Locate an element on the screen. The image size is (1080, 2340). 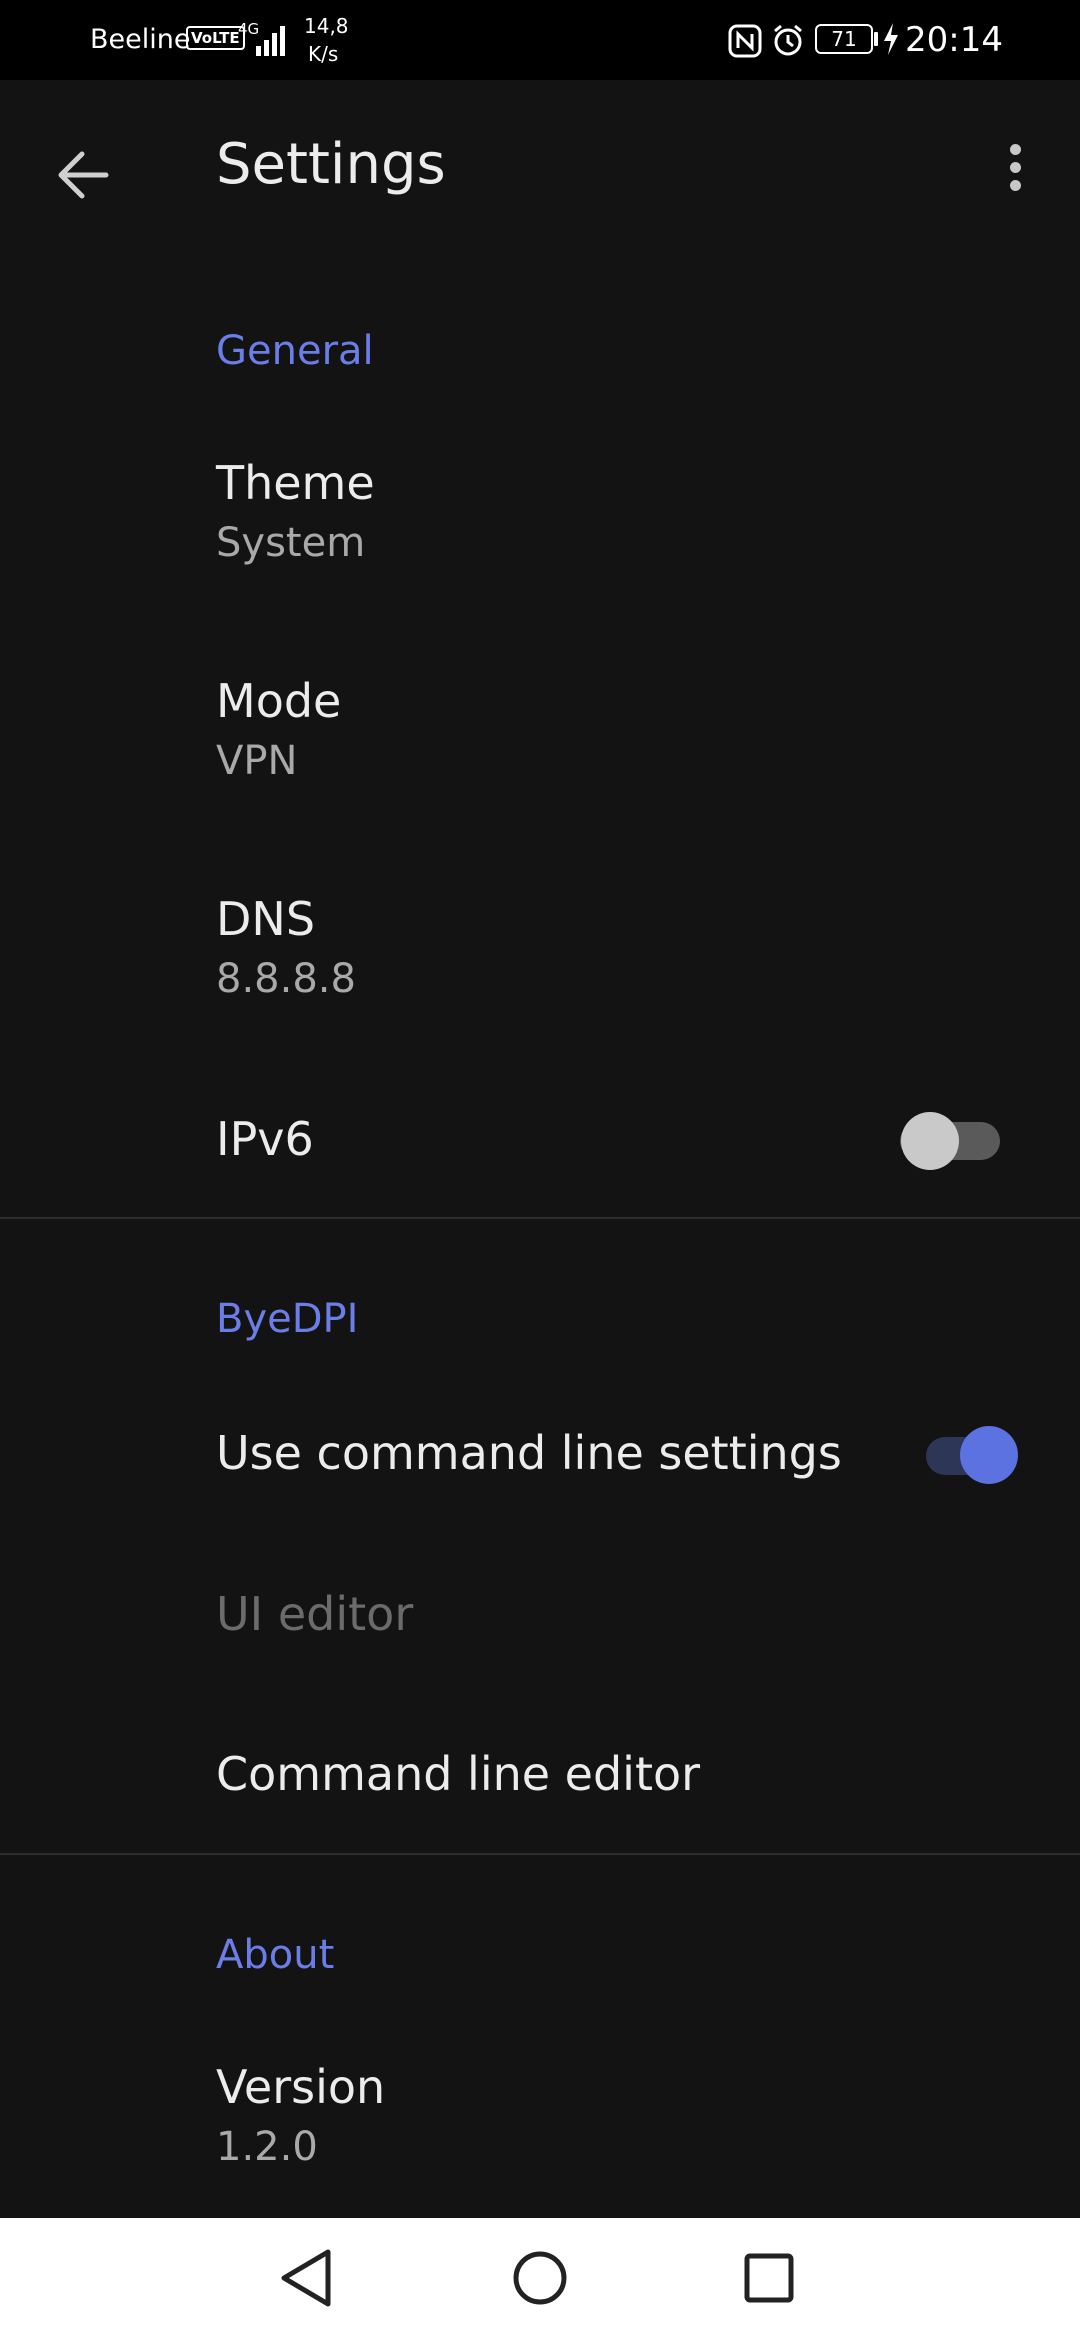
pref-title: Use command line settings is located at coordinates (529, 1453).